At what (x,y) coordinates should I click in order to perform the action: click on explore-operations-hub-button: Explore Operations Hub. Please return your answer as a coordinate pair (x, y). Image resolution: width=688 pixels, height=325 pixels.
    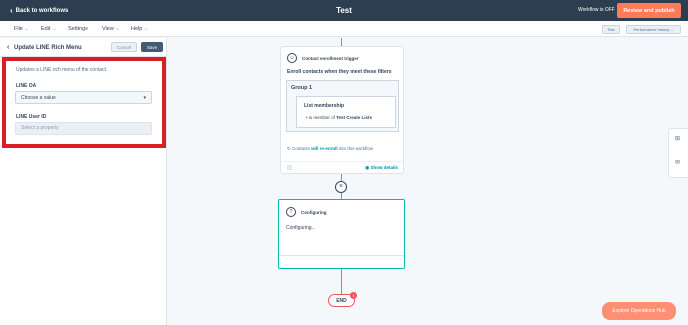
    Looking at the image, I should click on (639, 311).